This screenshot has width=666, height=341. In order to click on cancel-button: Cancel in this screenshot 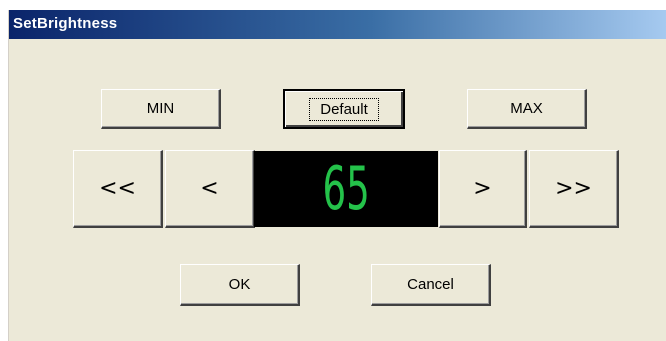, I will do `click(431, 285)`.